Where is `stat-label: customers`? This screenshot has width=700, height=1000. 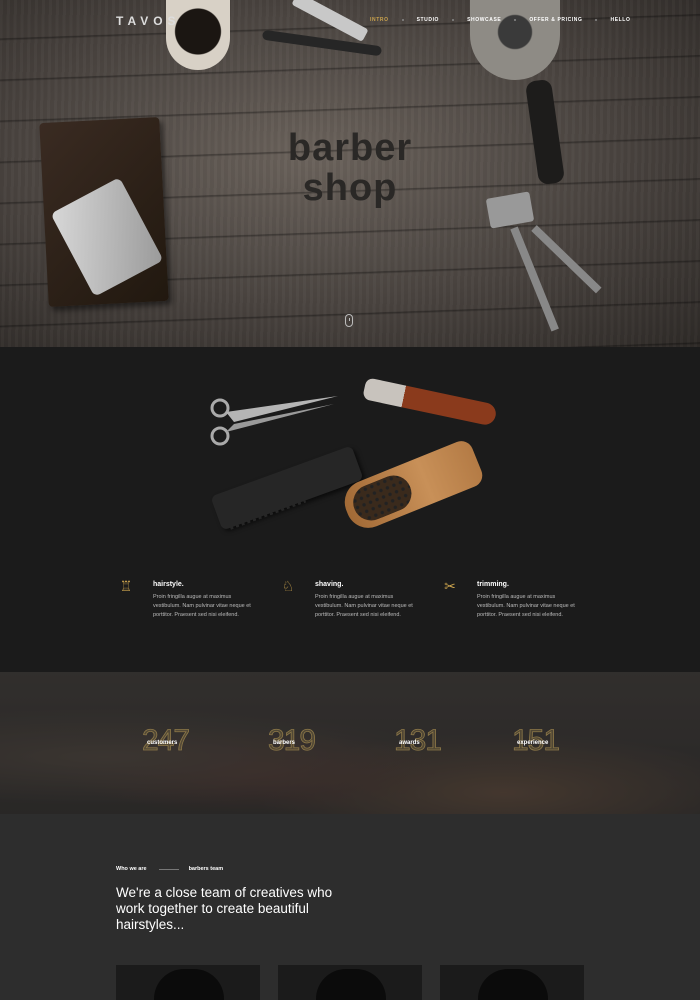 stat-label: customers is located at coordinates (162, 743).